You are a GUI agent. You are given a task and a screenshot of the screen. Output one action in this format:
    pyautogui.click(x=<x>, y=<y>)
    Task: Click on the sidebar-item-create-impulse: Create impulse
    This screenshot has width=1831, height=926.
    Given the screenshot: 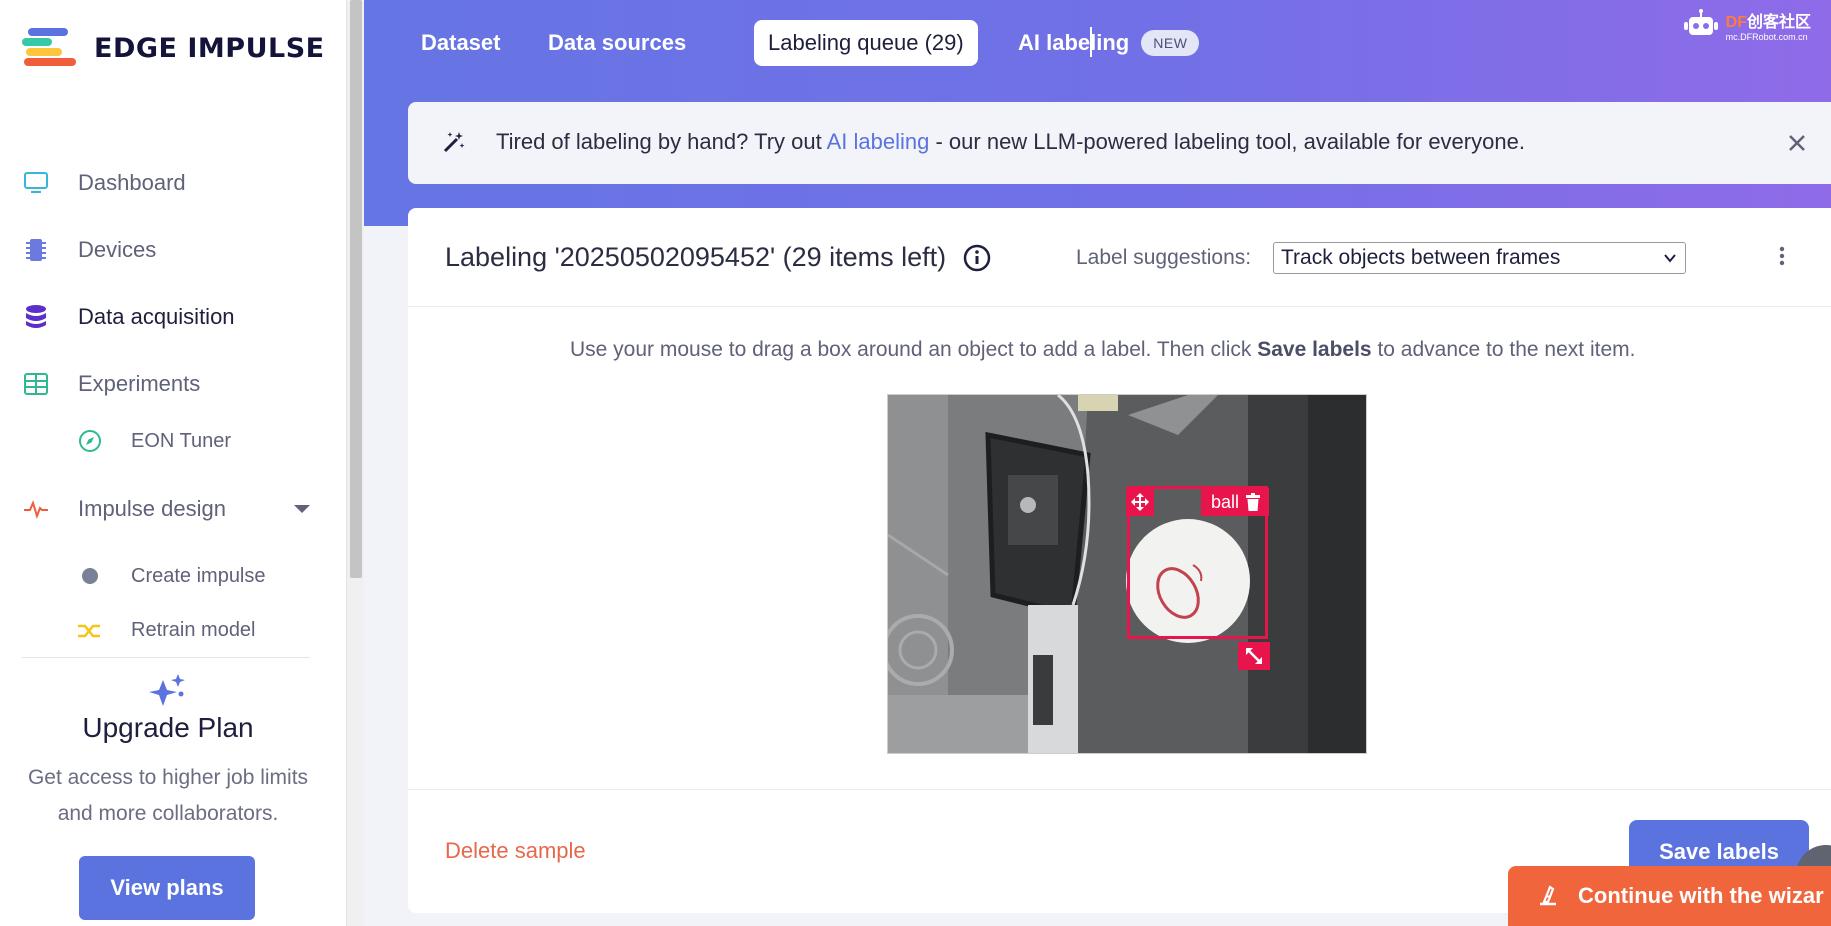 What is the action you would take?
    pyautogui.click(x=171, y=576)
    